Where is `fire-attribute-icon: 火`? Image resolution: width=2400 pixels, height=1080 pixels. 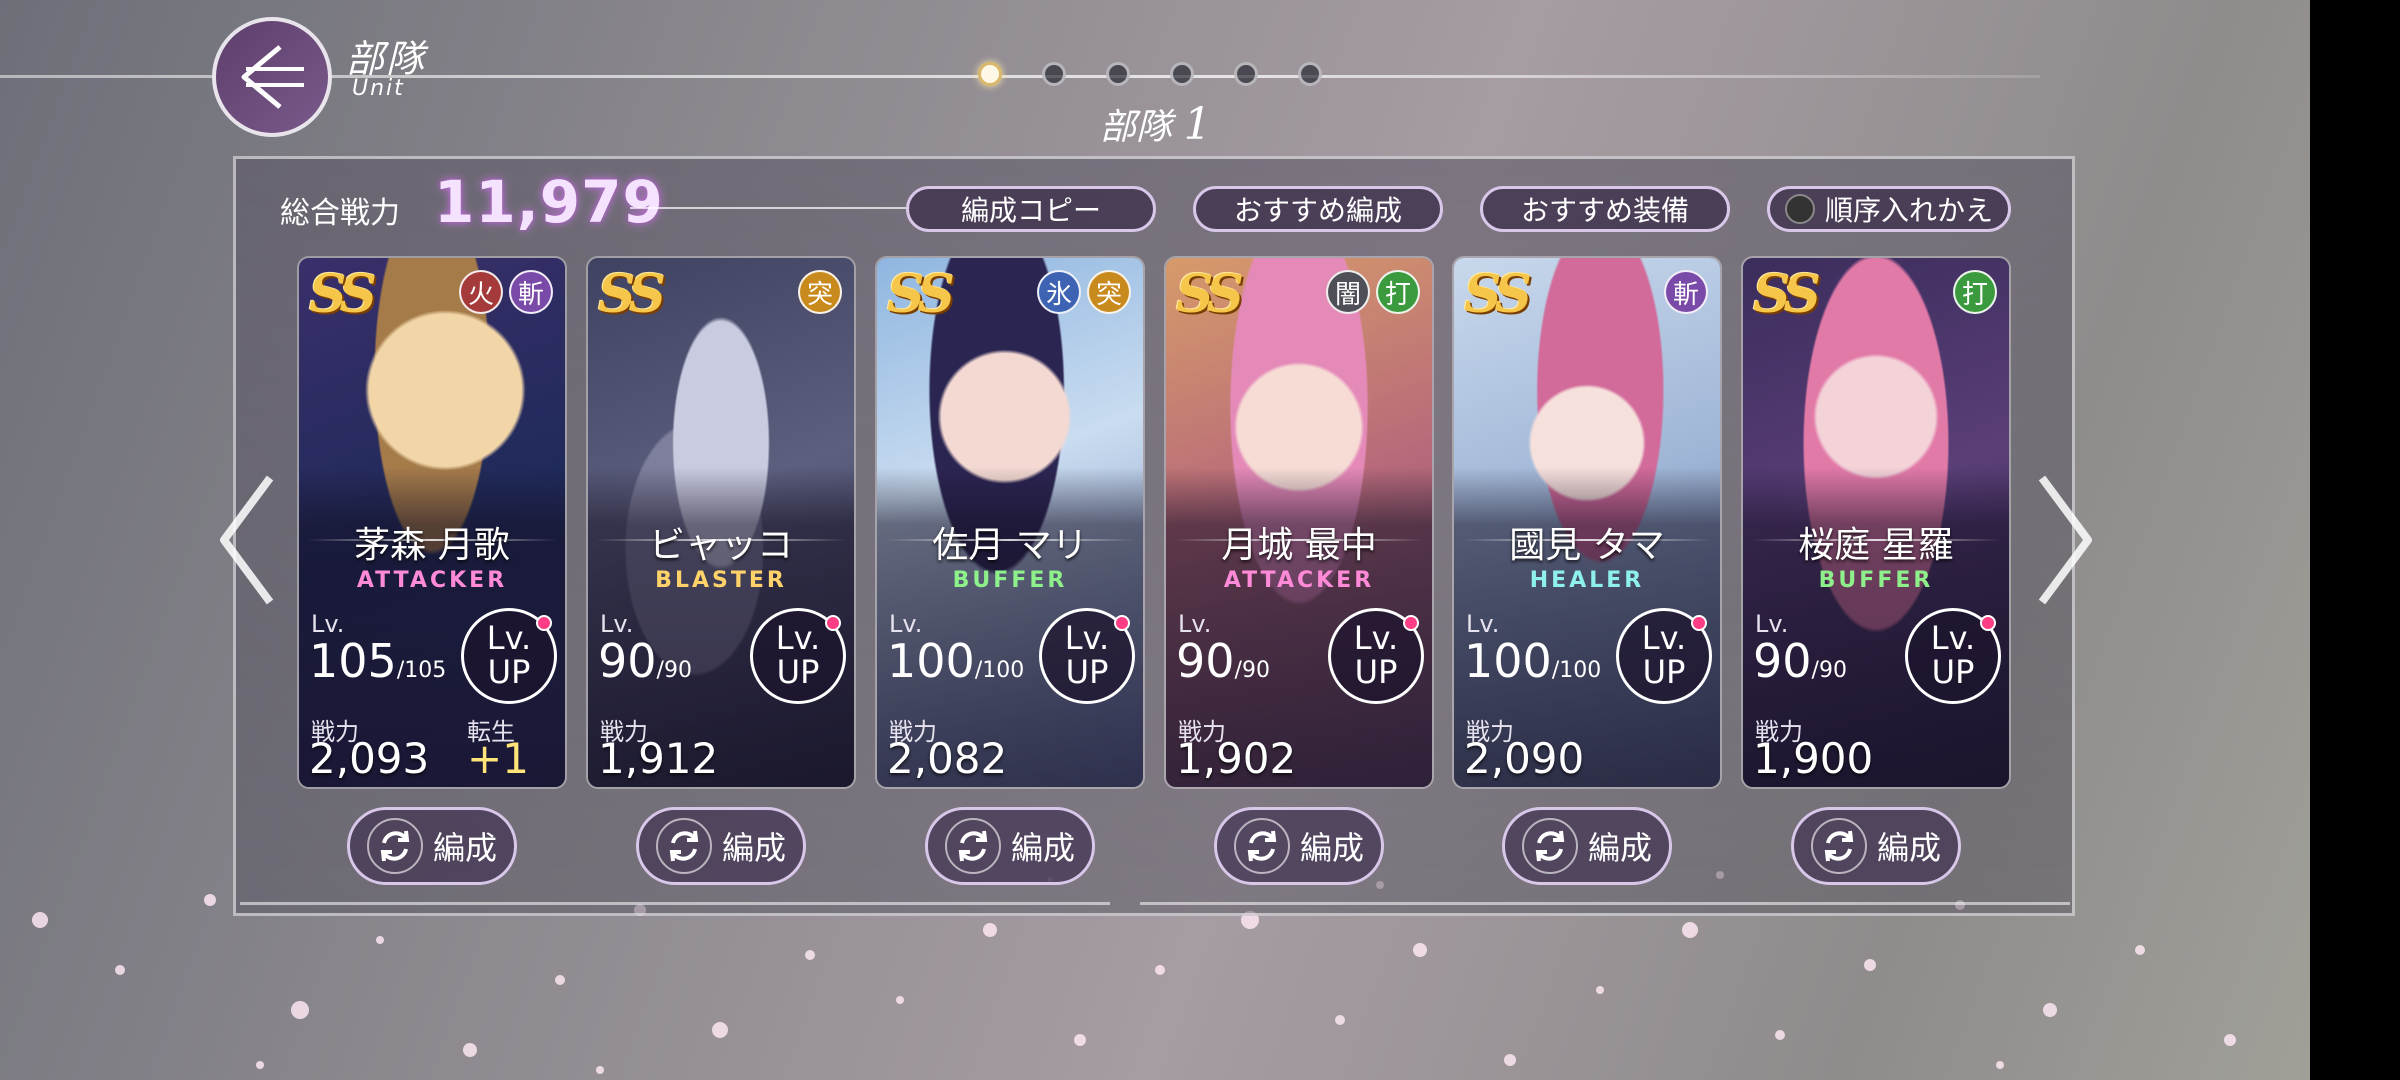
fire-attribute-icon: 火 is located at coordinates (481, 292).